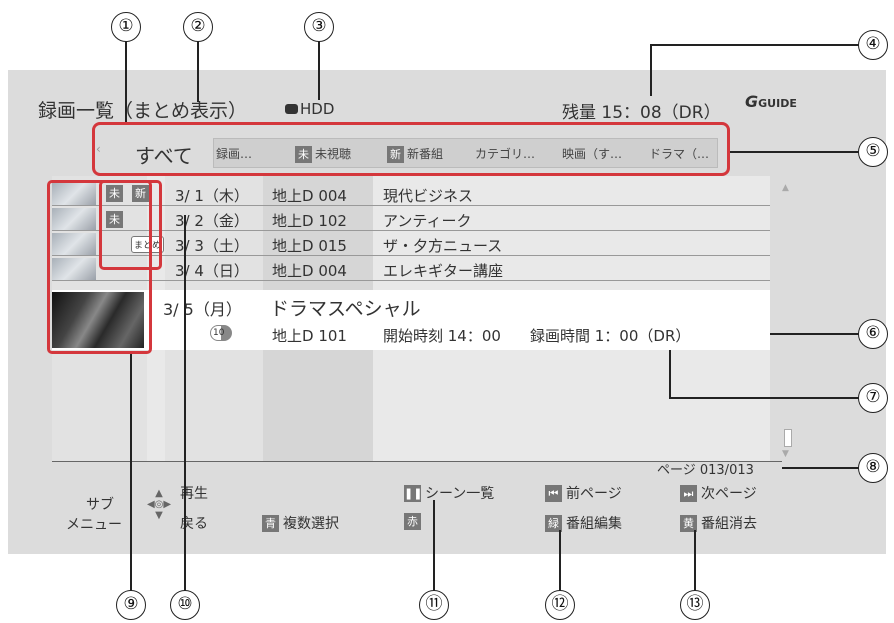 Image resolution: width=894 pixels, height=623 pixels. I want to click on pause-icon: ❚❚, so click(413, 493).